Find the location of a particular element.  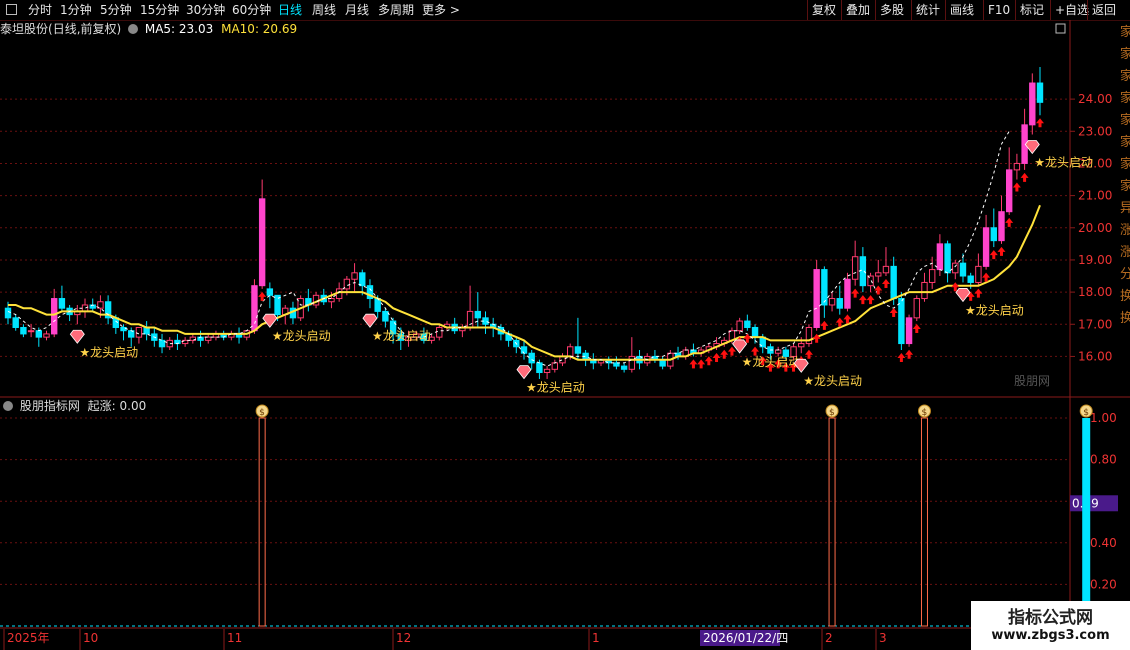

signal-label-6: ★龙头启动 is located at coordinates (994, 310).